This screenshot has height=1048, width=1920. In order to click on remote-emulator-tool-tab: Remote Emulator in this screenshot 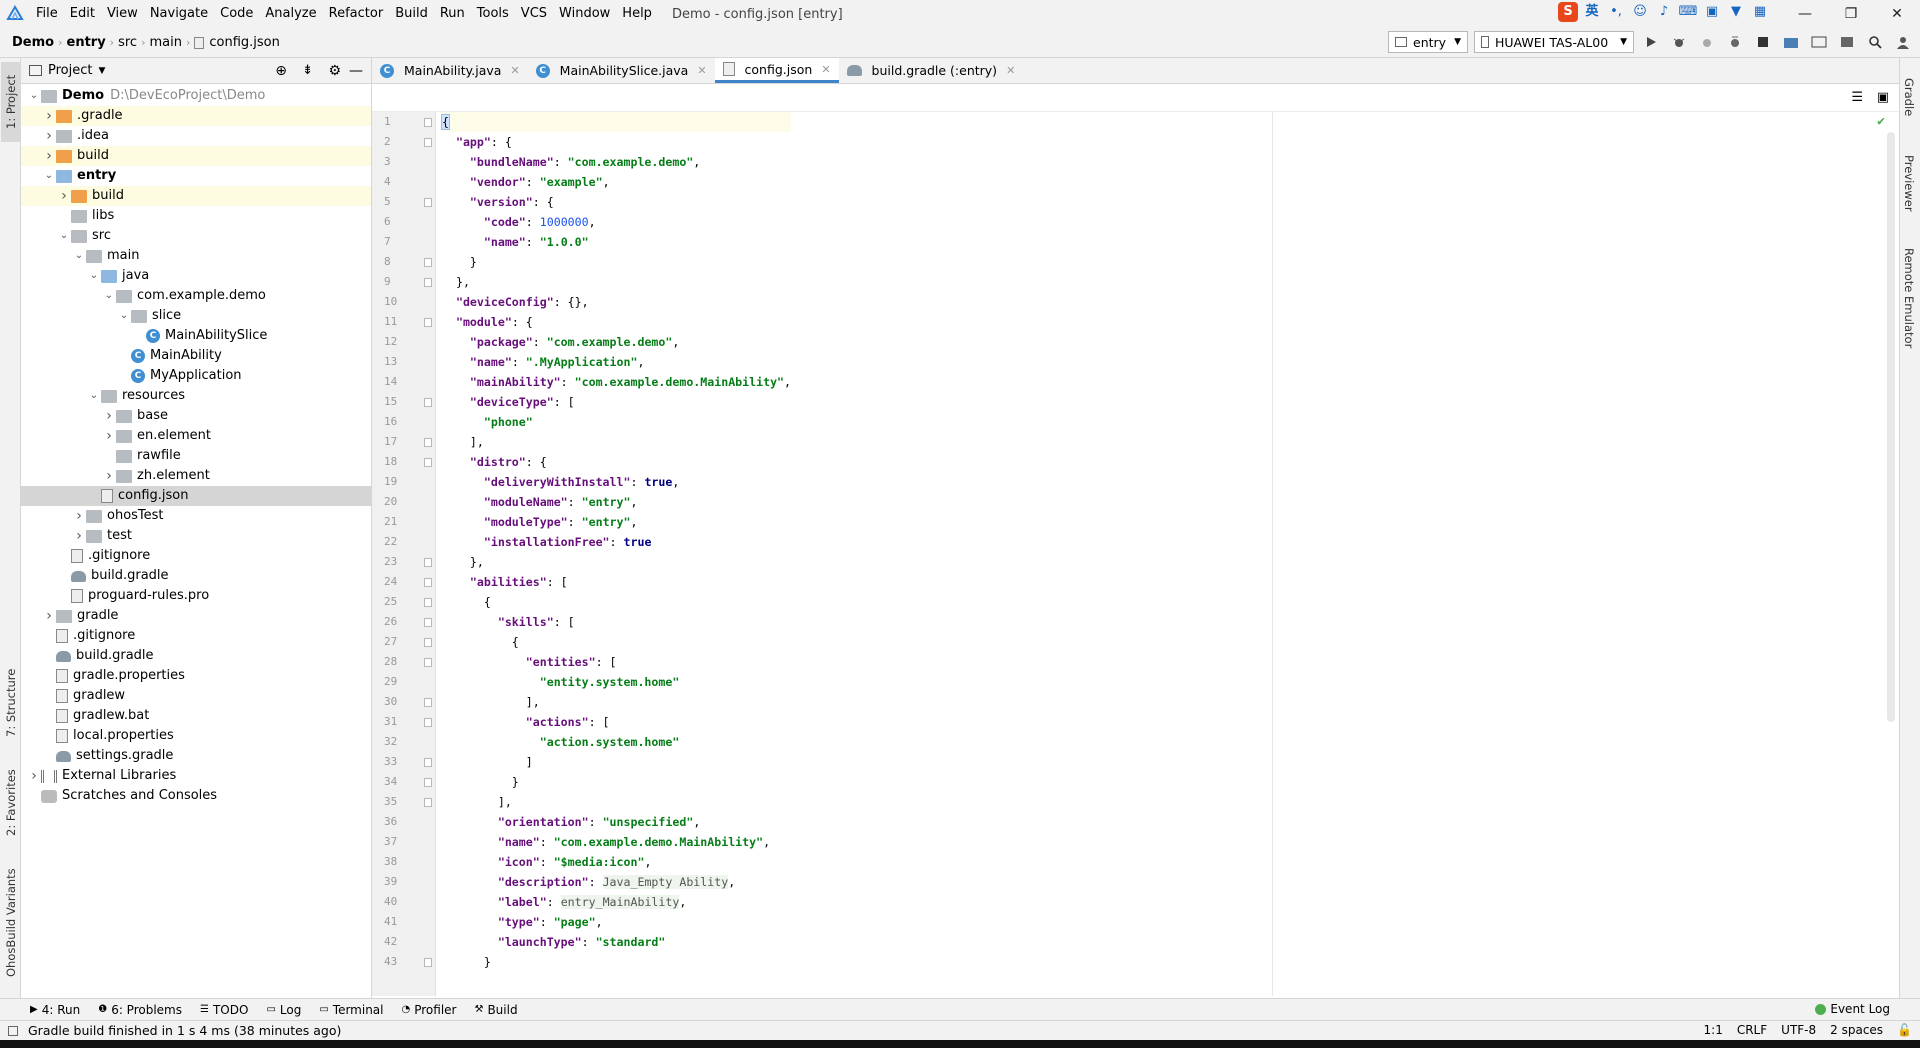, I will do `click(1909, 298)`.